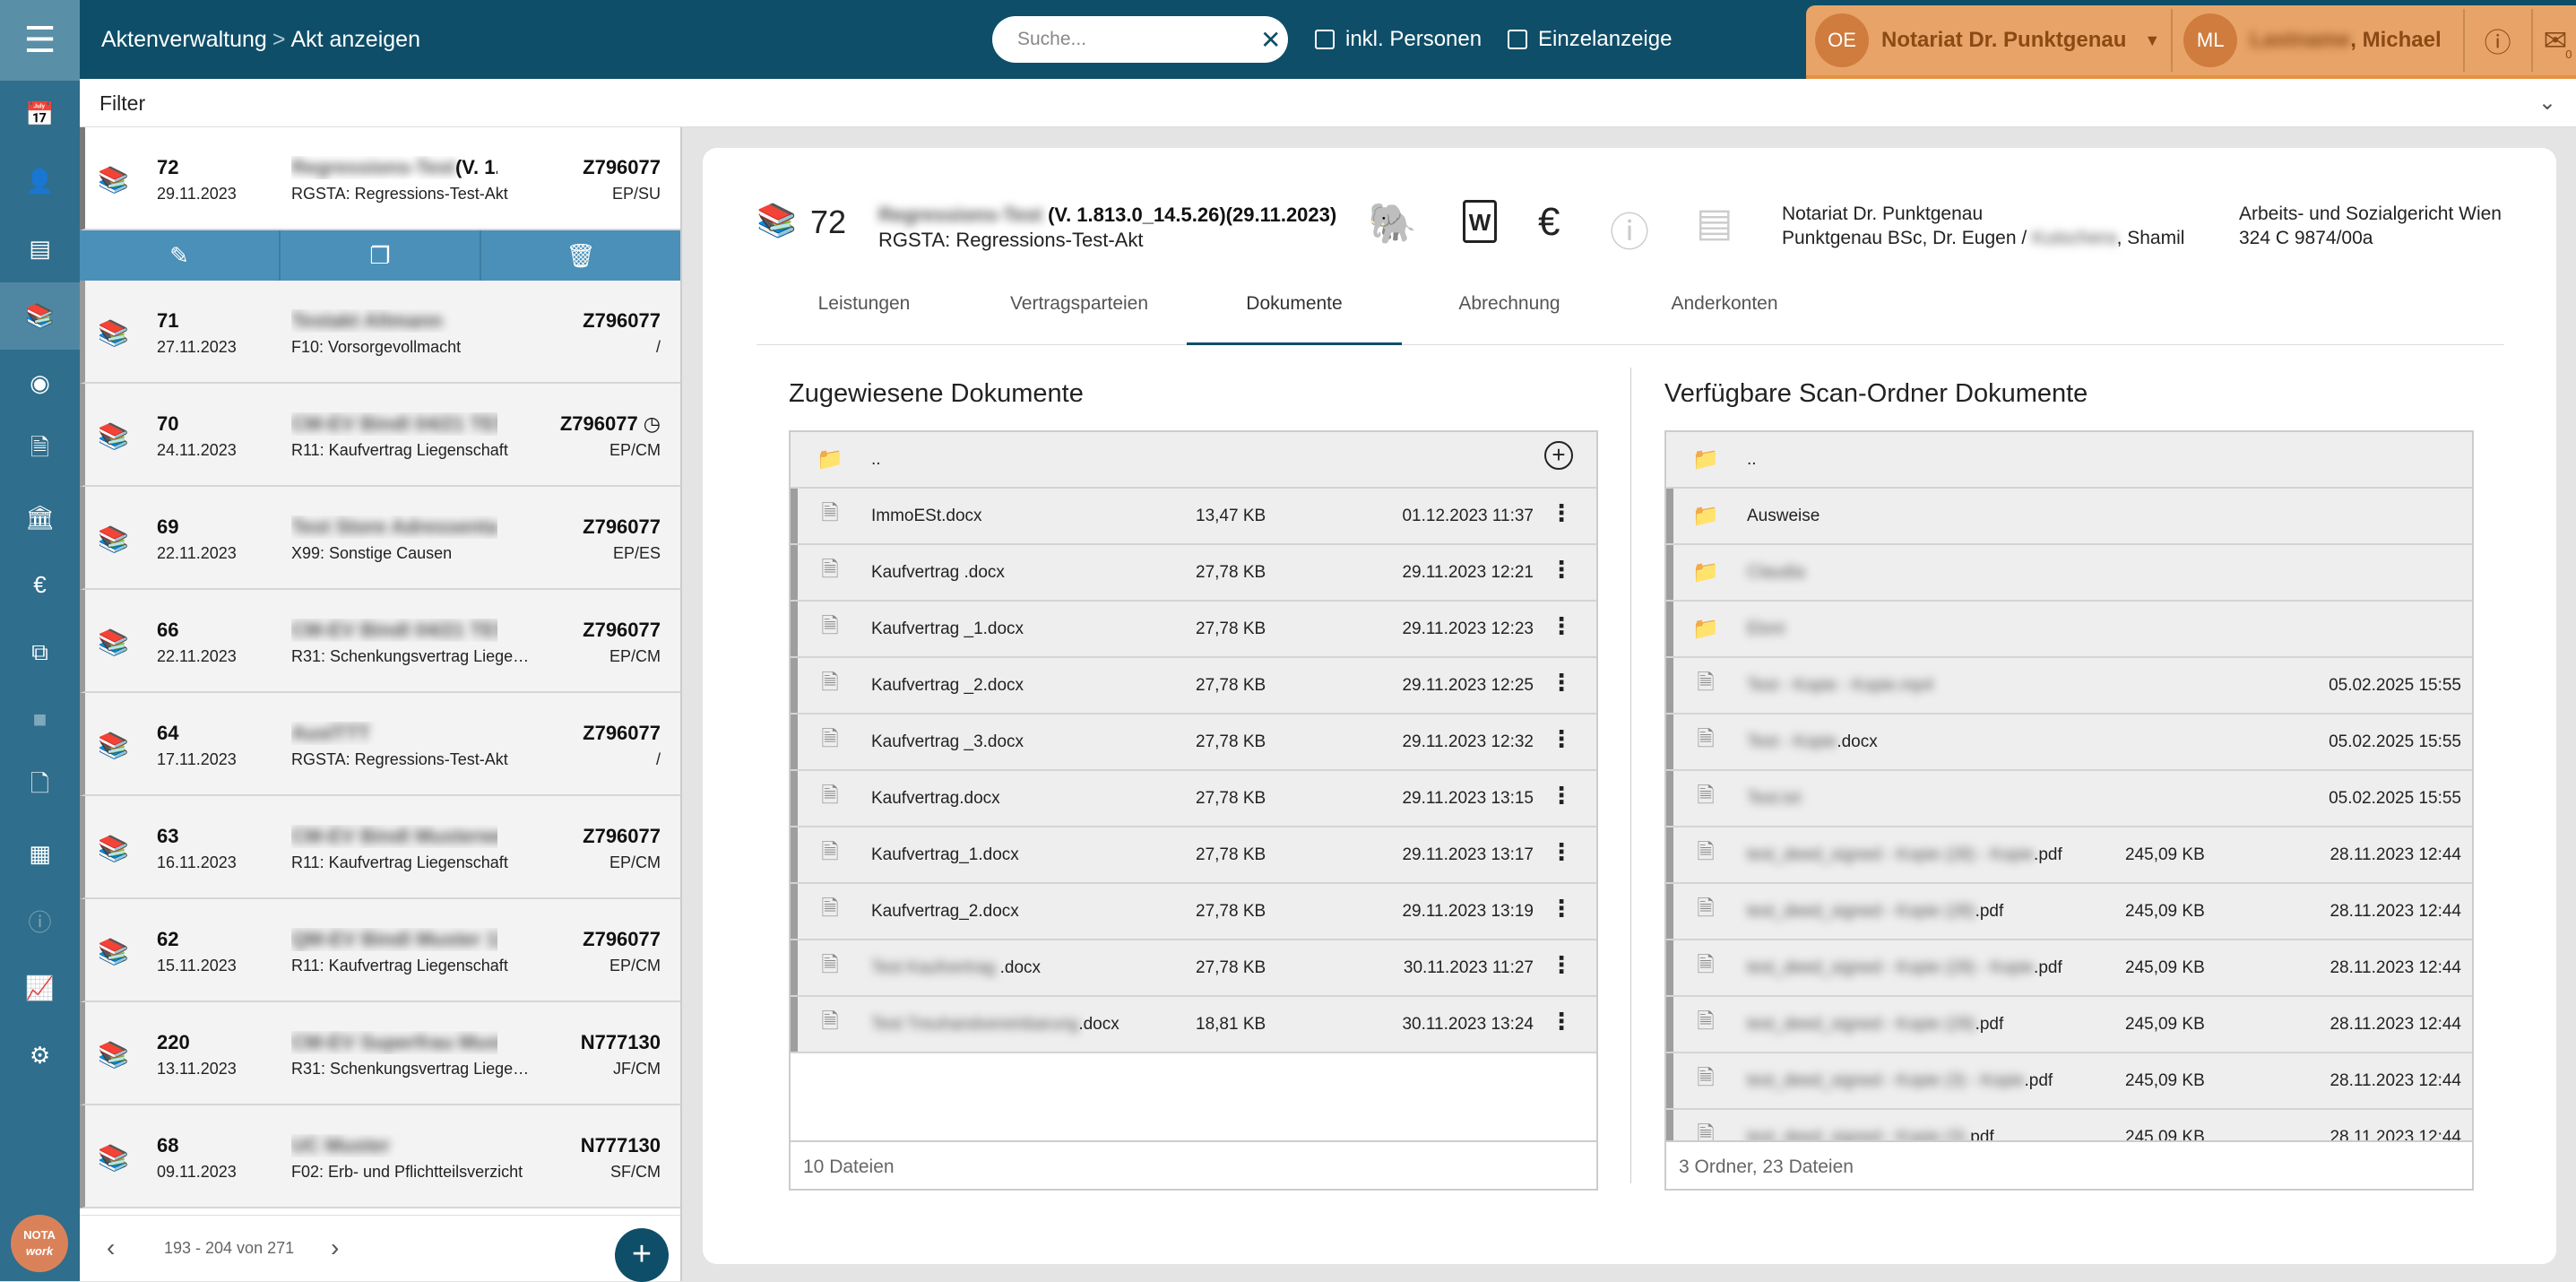 Image resolution: width=2576 pixels, height=1282 pixels. I want to click on user-avatar: ML, so click(2210, 40).